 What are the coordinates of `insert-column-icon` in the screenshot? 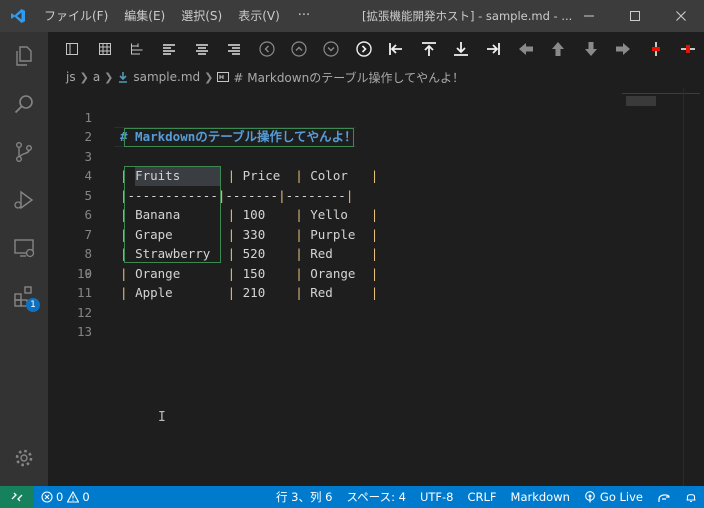 It's located at (655, 49).